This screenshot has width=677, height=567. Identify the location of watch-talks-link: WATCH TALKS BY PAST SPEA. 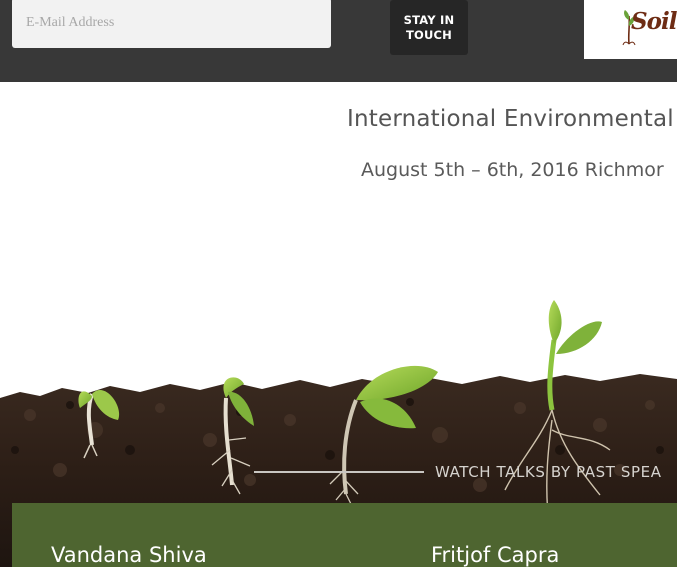
(548, 472).